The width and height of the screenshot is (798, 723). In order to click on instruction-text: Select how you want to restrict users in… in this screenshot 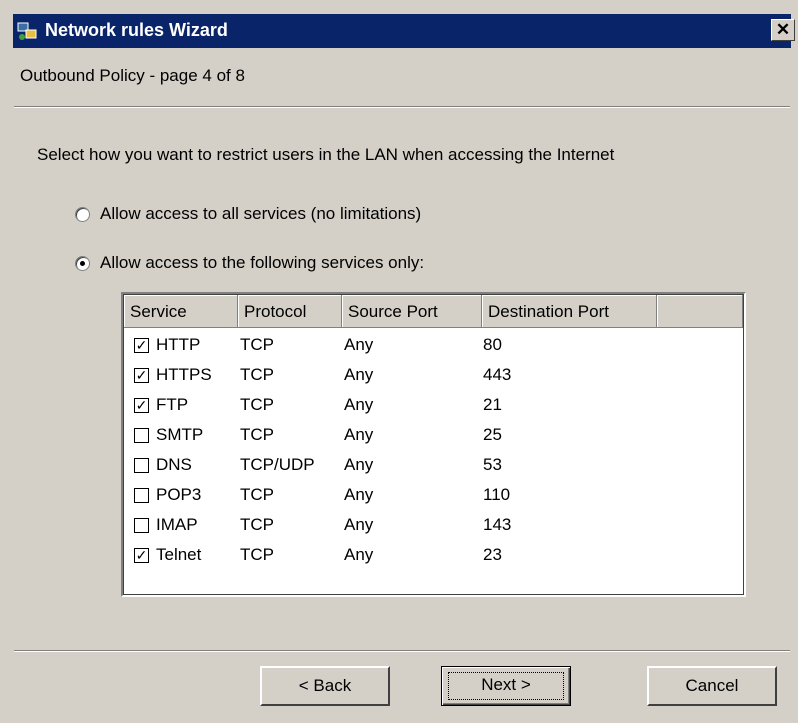, I will do `click(326, 154)`.